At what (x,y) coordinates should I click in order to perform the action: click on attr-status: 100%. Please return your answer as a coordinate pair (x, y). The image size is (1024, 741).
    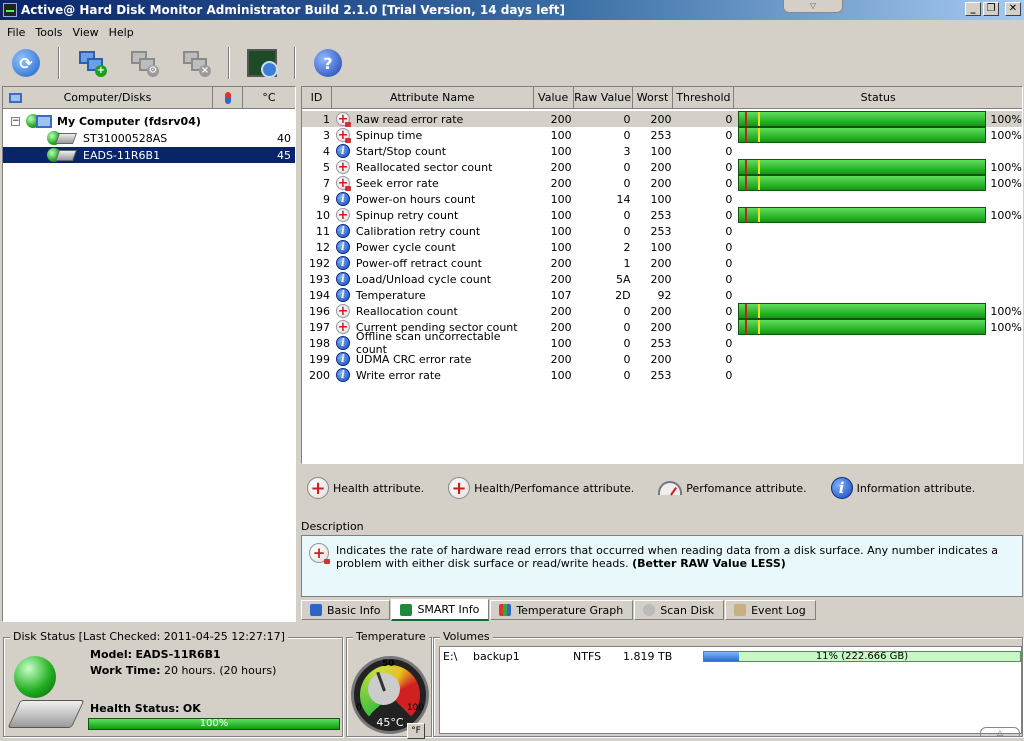
    Looking at the image, I should click on (878, 167).